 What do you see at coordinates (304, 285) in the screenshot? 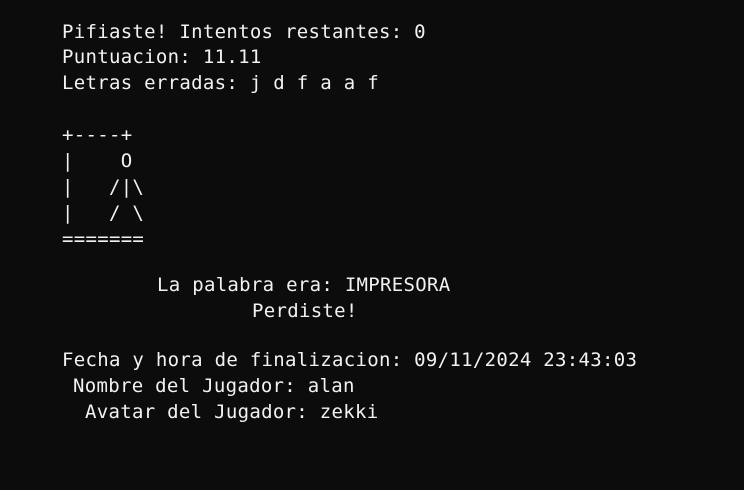
I see `word-reveal-text: La palabra era: IMPRESORA` at bounding box center [304, 285].